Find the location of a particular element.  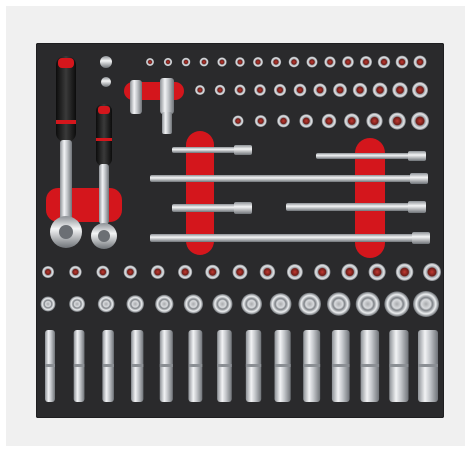

socket-rows-middle is located at coordinates (240, 290).